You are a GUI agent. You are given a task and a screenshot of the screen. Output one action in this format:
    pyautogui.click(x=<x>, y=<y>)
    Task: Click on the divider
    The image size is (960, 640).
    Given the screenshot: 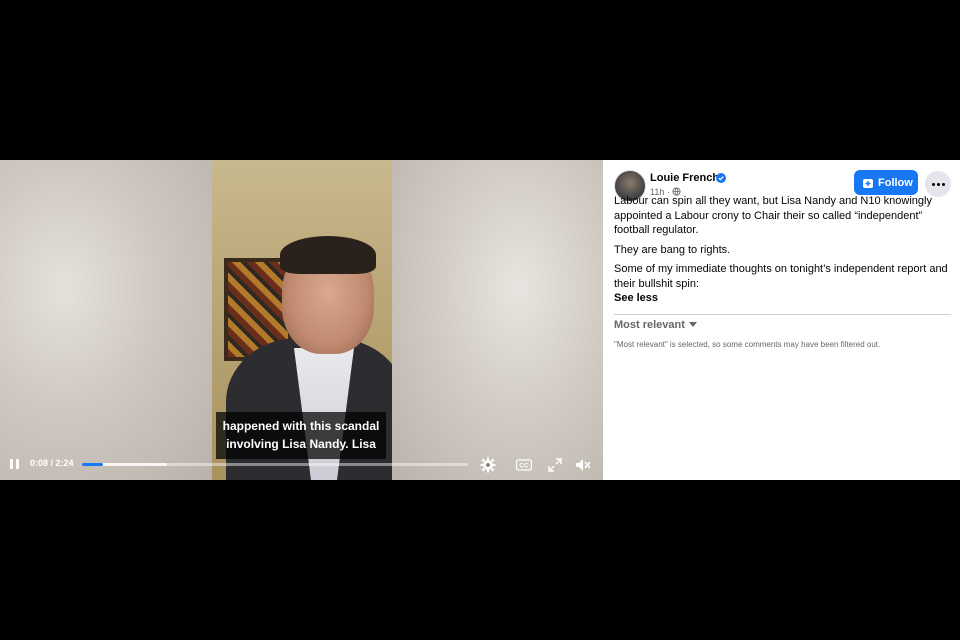 What is the action you would take?
    pyautogui.click(x=782, y=314)
    